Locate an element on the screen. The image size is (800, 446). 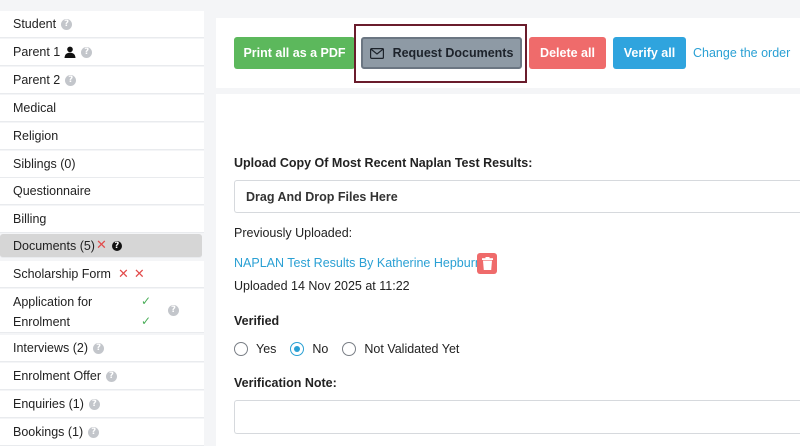
sidebar-item-label-line-1: Application for is located at coordinates (53, 302).